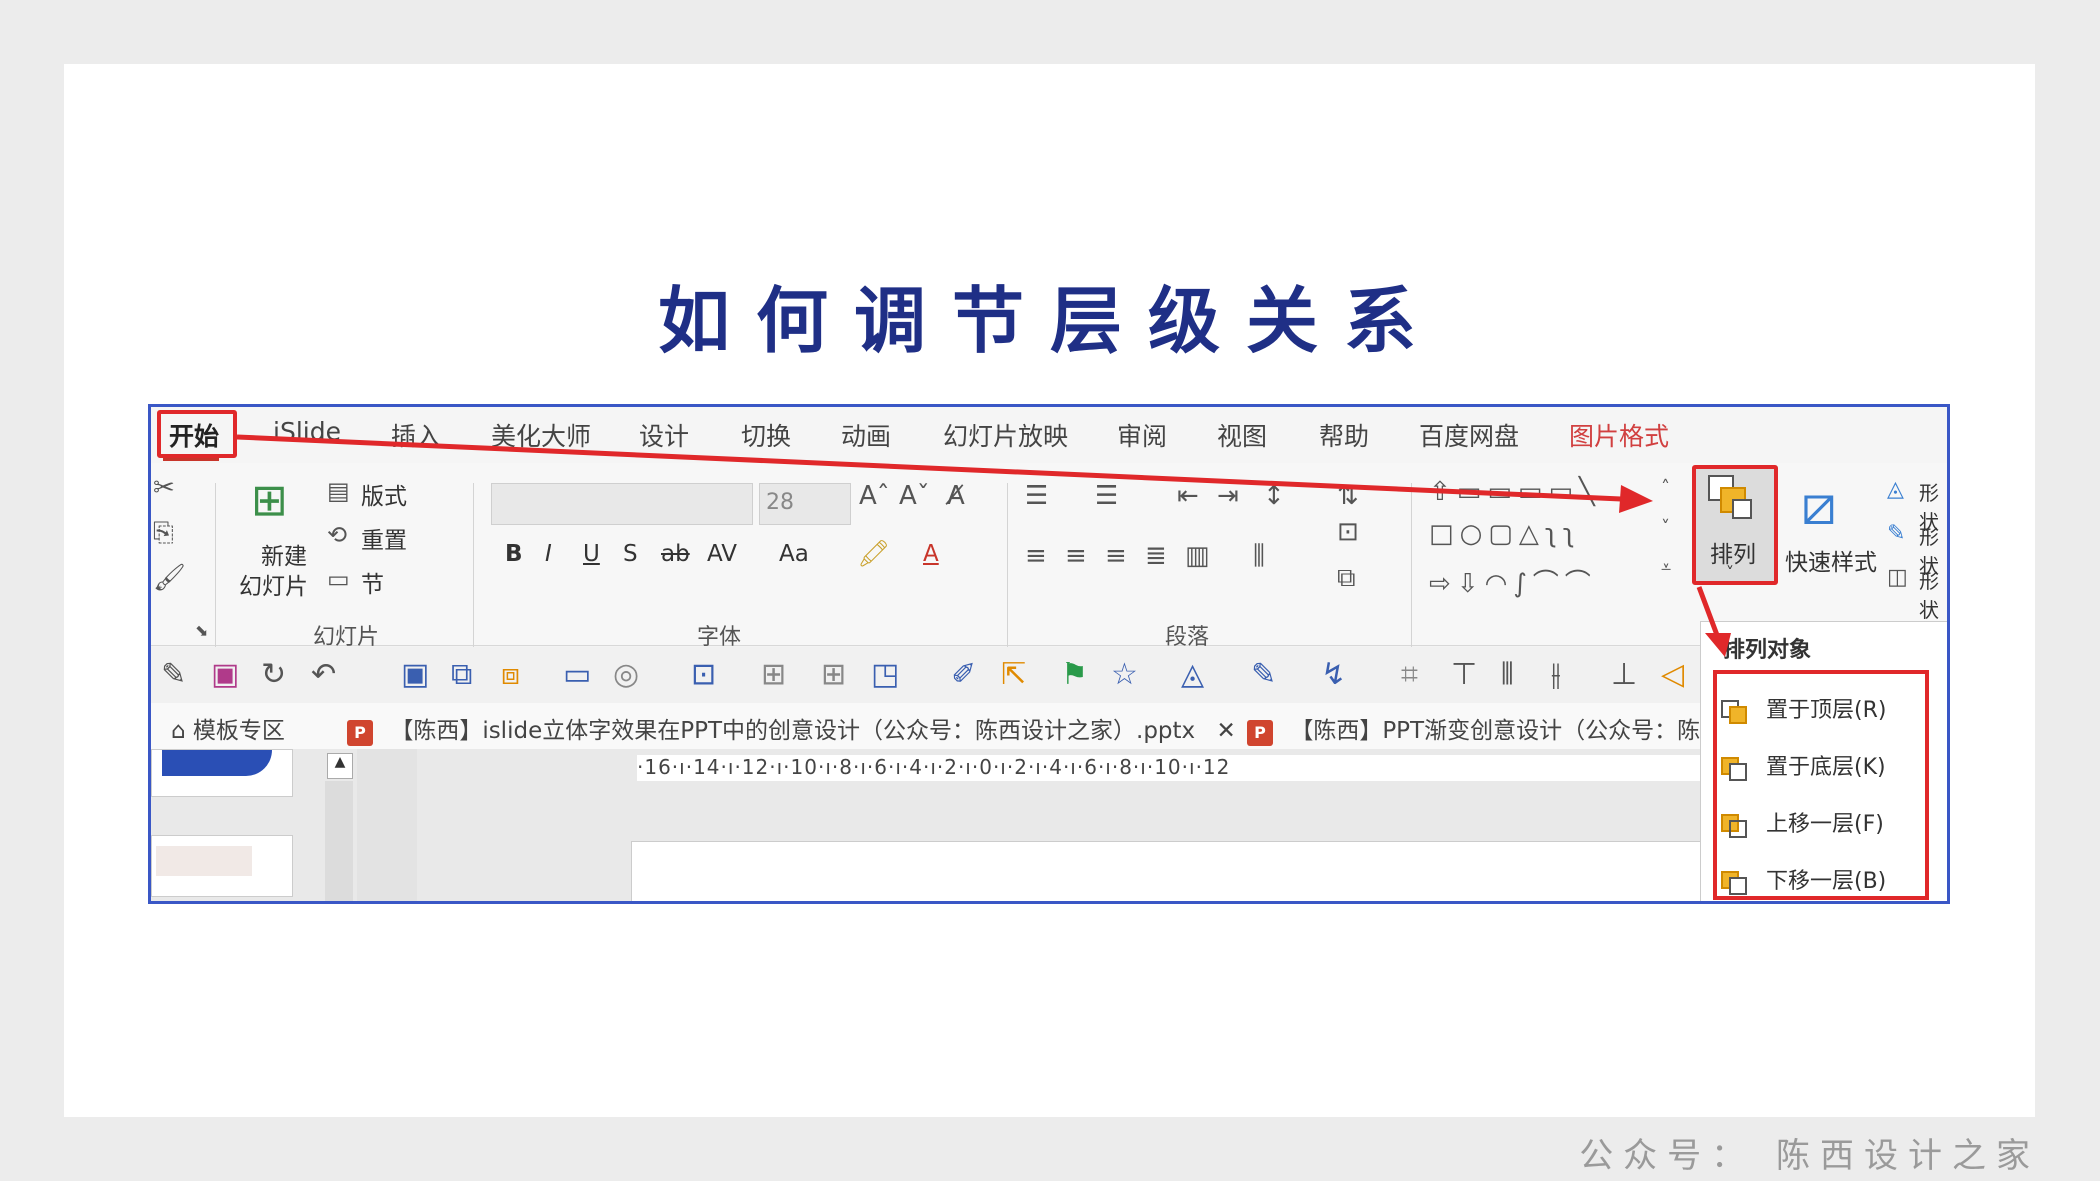  Describe the element at coordinates (1708, 611) in the screenshot. I see `arrange-to-menu-arrow` at that location.